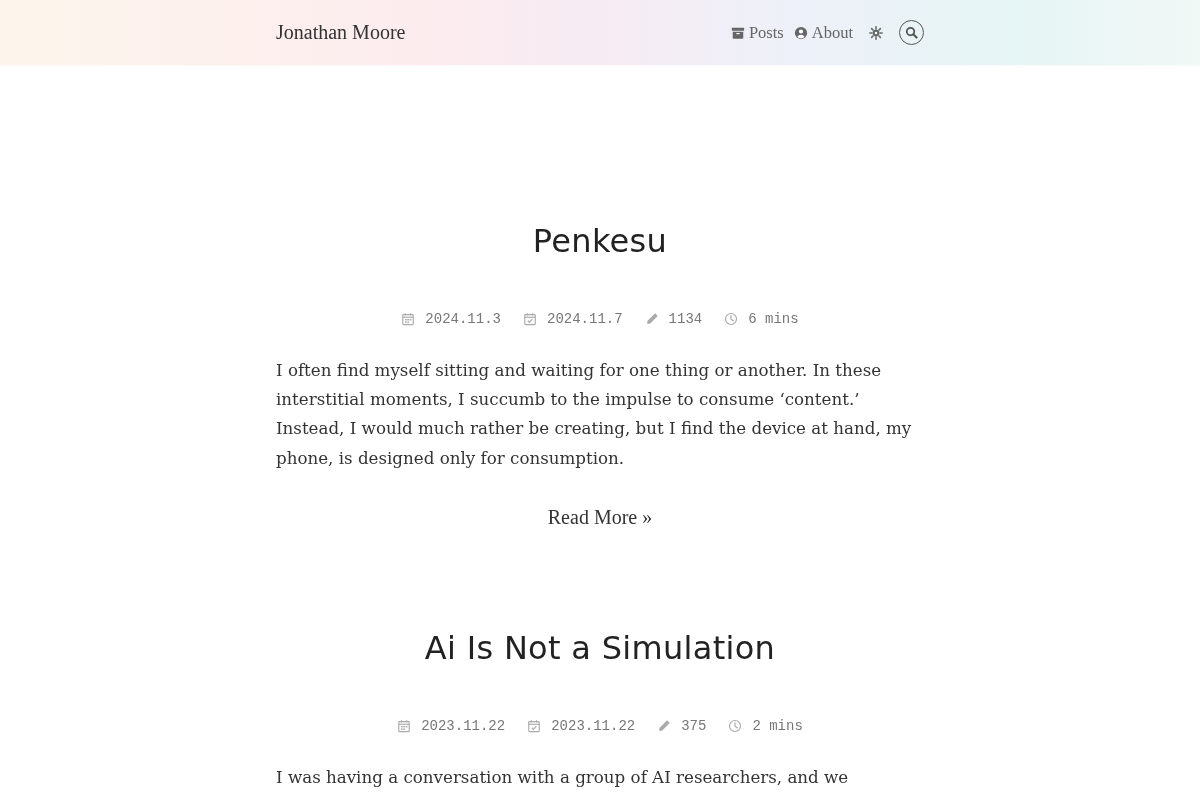  I want to click on nav-link: About, so click(823, 32).